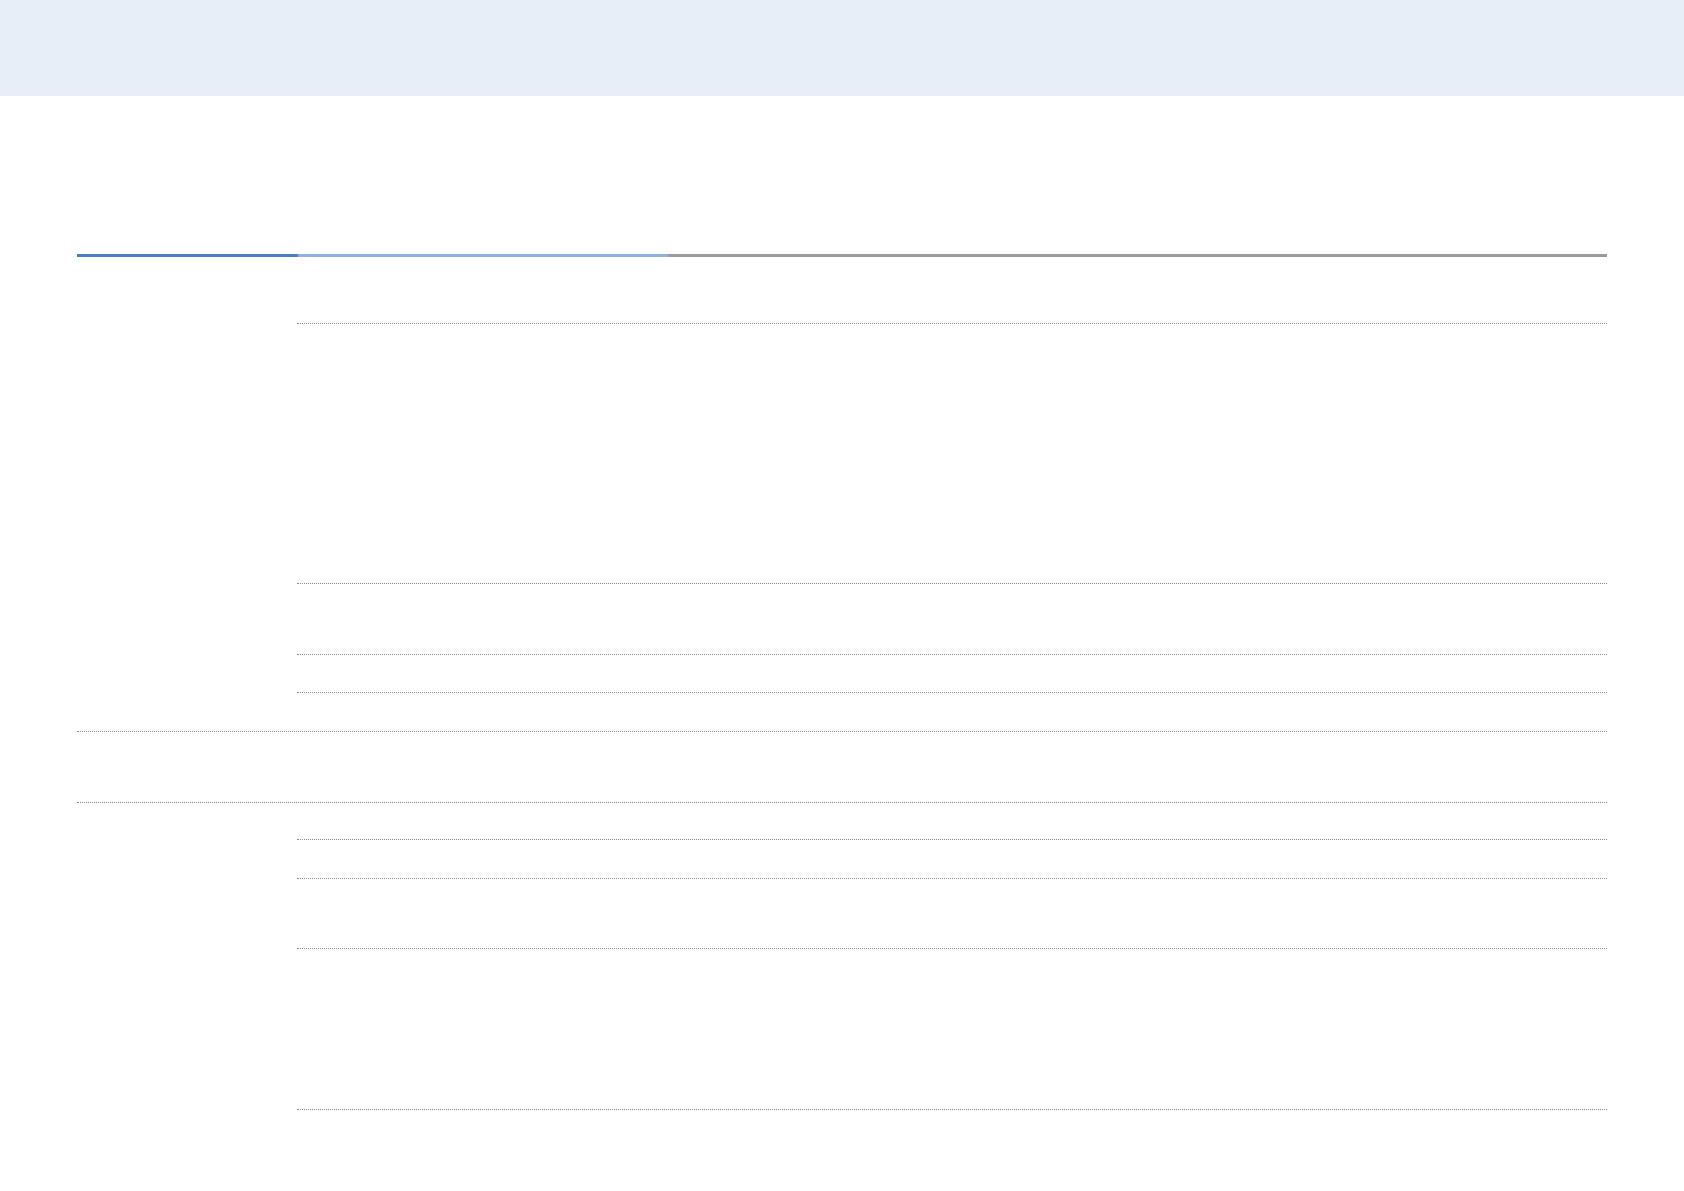 The image size is (1684, 1191). What do you see at coordinates (842, 48) in the screenshot?
I see `header-band` at bounding box center [842, 48].